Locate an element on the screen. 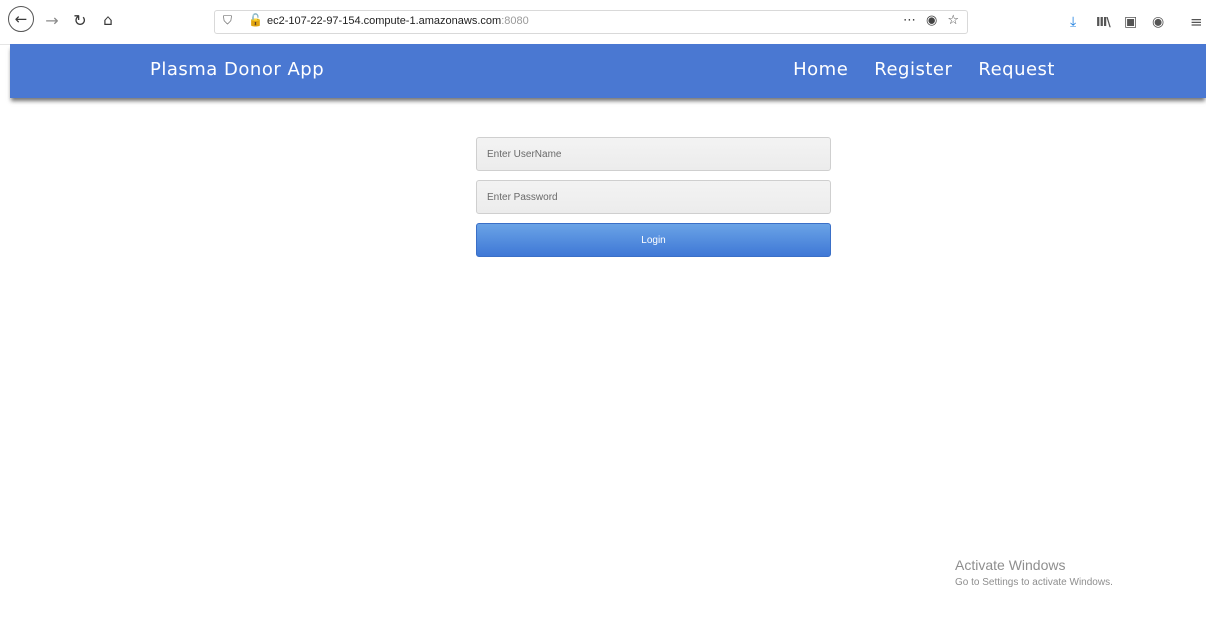  pocket-icon: ◉ is located at coordinates (931, 20).